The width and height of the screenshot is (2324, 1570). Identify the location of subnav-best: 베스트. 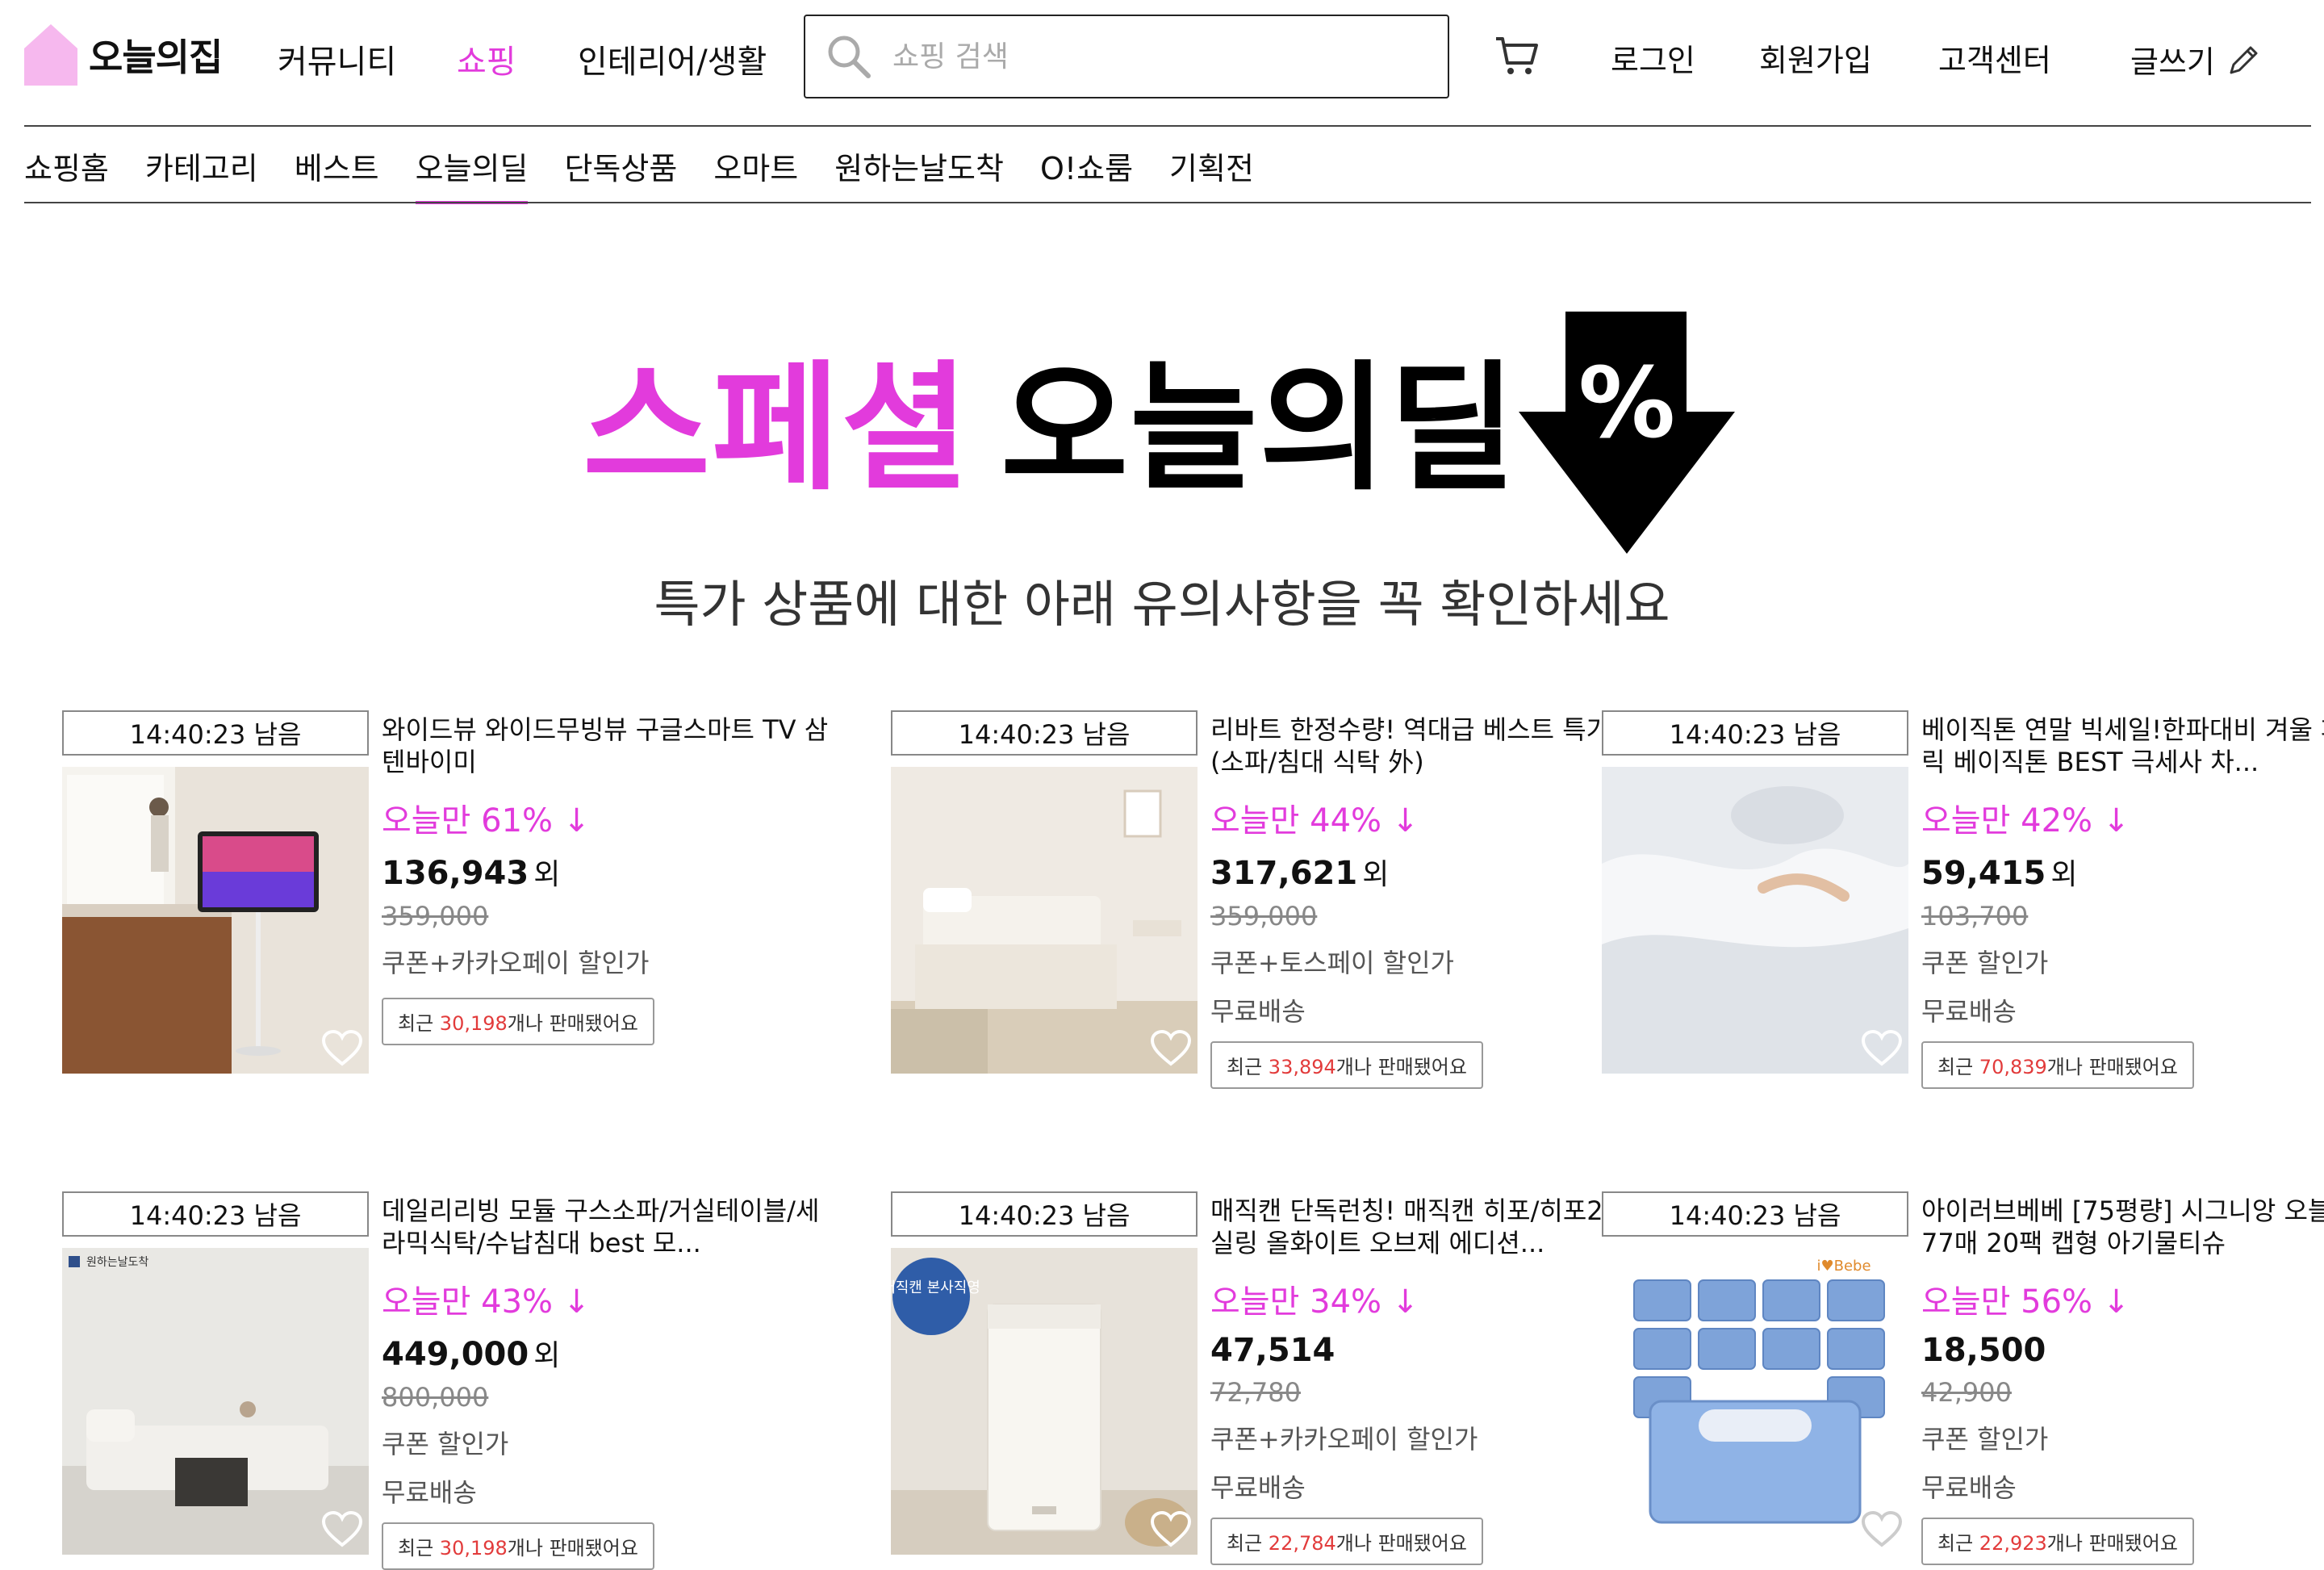
(337, 166).